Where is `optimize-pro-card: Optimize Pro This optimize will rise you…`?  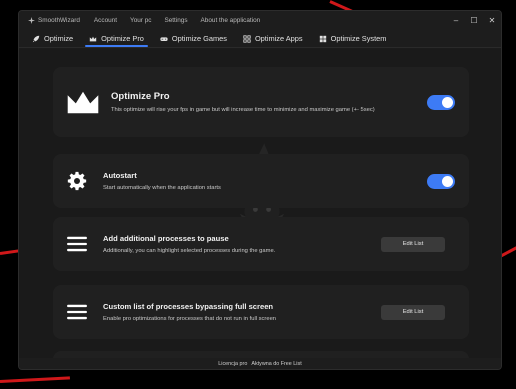 optimize-pro-card: Optimize Pro This optimize will rise you… is located at coordinates (261, 102).